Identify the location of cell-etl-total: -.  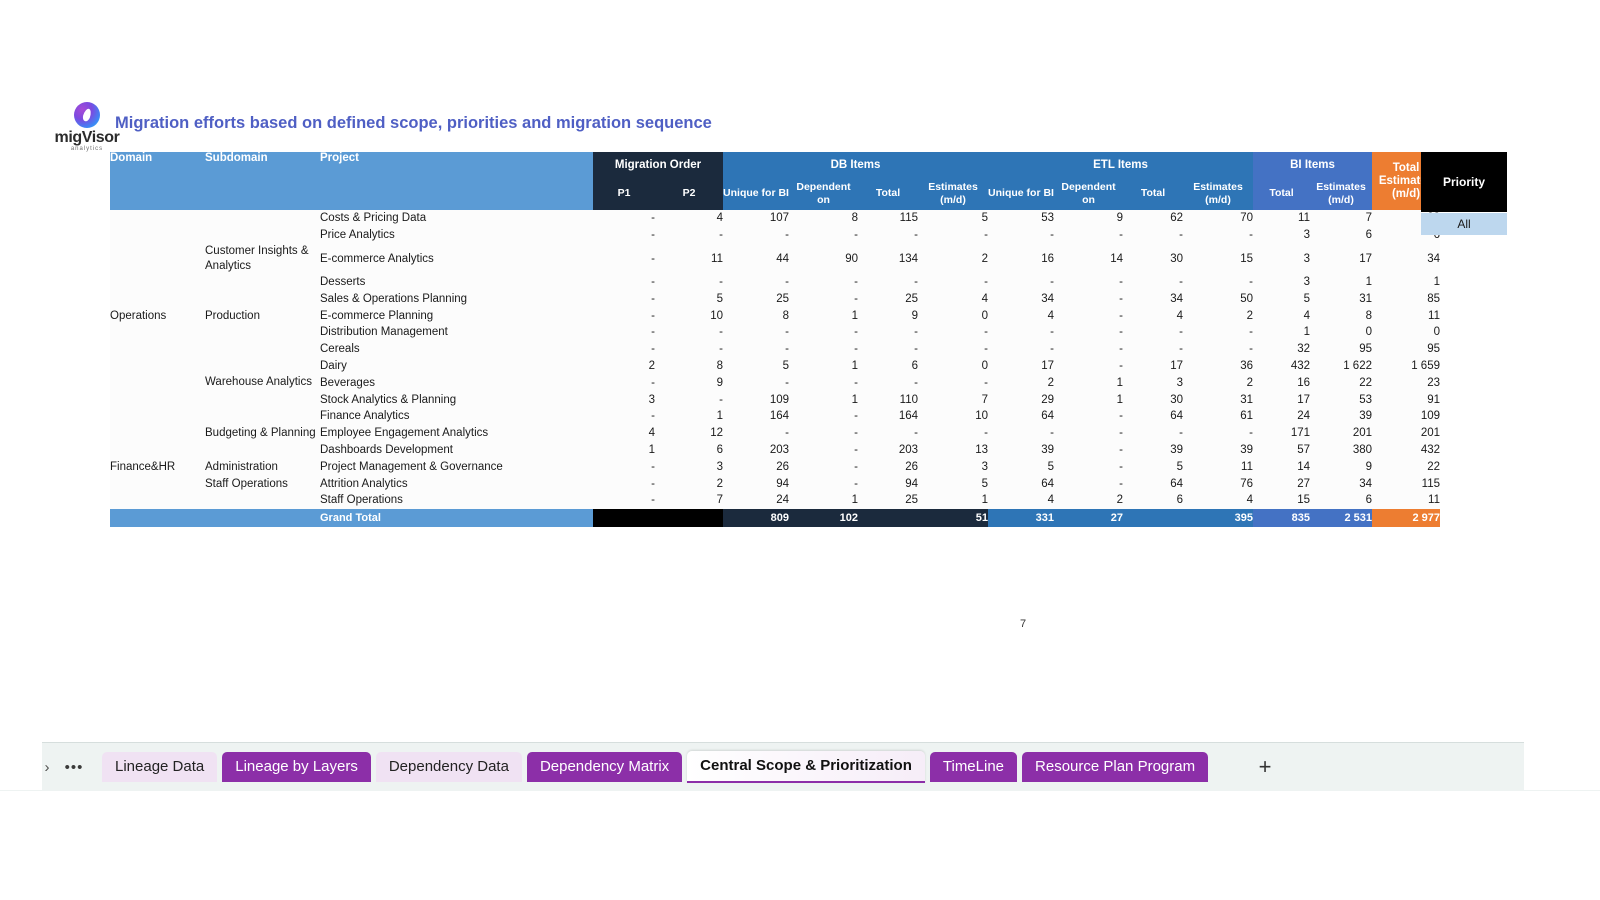
(1153, 235).